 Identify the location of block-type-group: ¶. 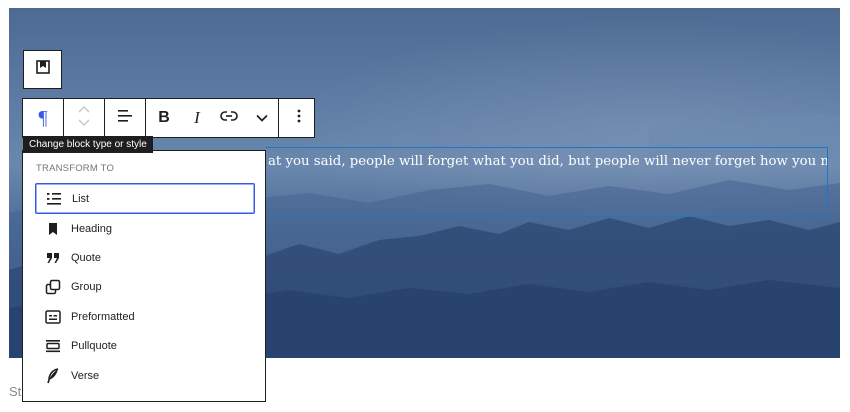
(43, 118).